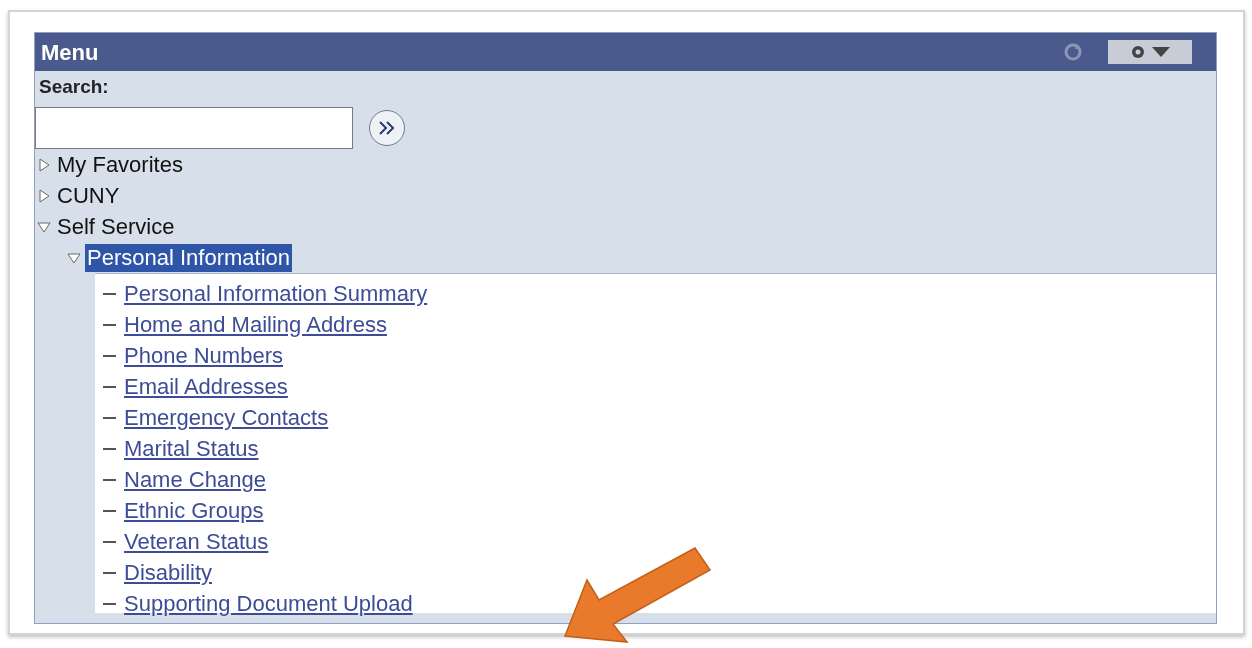 This screenshot has height=648, width=1252. I want to click on folder-item: CUNY, so click(88, 195).